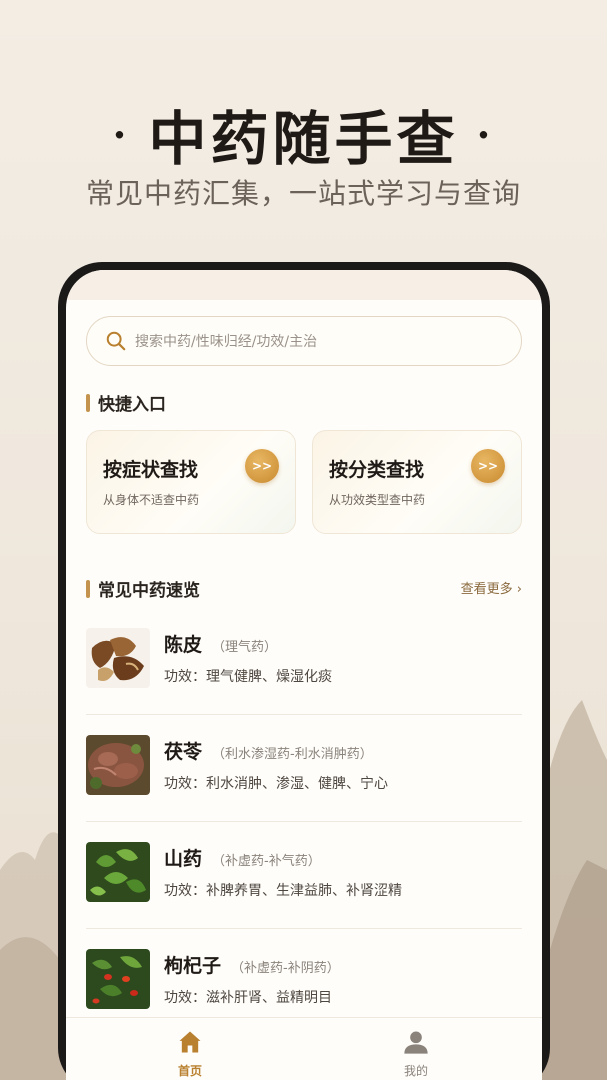 This screenshot has width=607, height=1080. Describe the element at coordinates (417, 482) in the screenshot. I see `search-by-category-card: 按分类查找 从功效类型查中药 >>` at that location.